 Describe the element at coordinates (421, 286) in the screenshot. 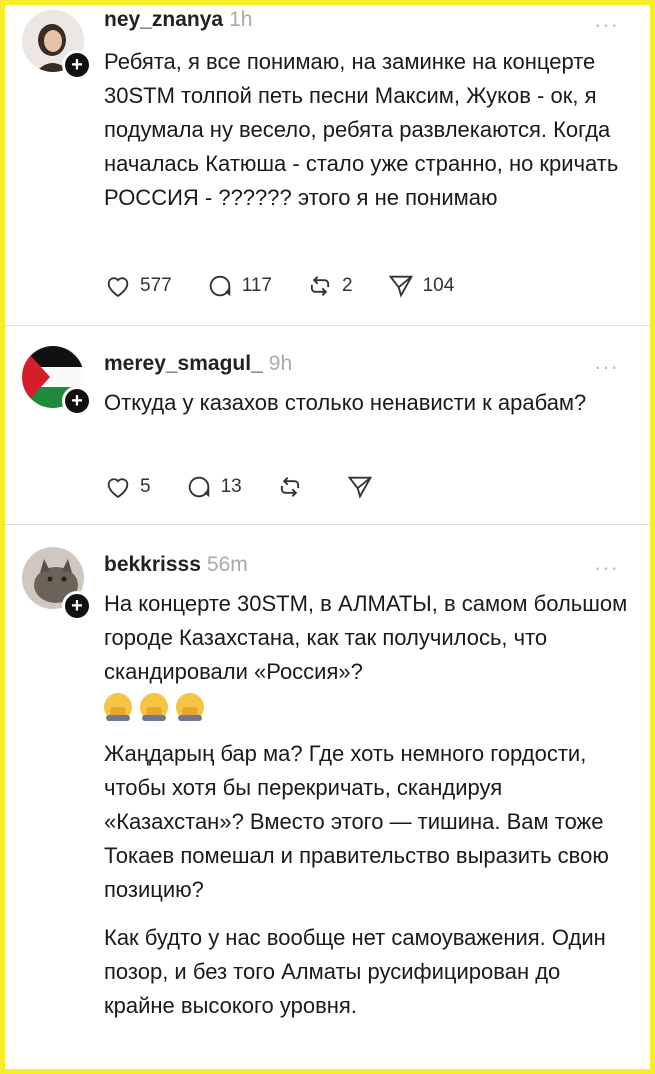

I see `share-button: 104` at that location.